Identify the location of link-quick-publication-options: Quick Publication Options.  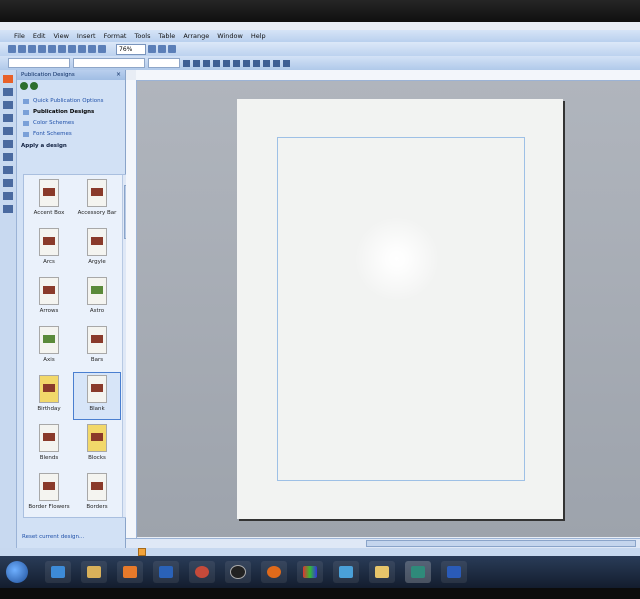
(74, 101).